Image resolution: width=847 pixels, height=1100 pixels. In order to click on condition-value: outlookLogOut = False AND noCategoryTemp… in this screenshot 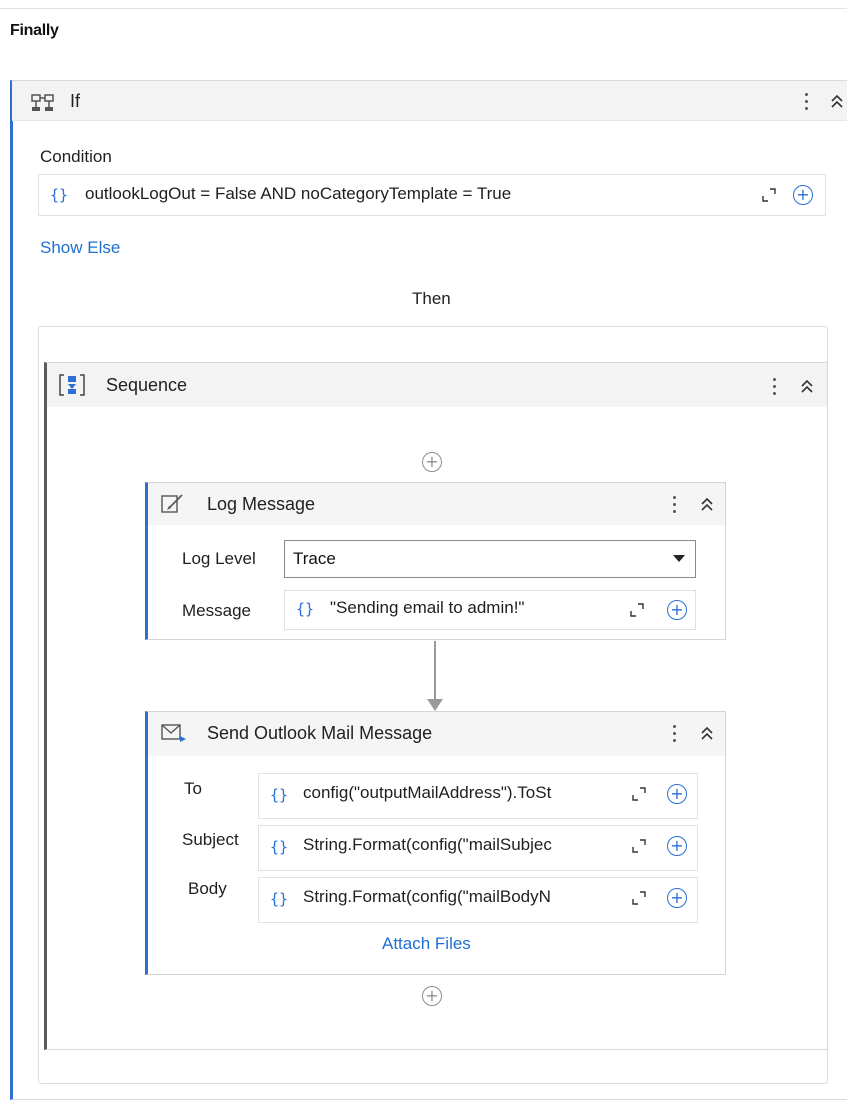, I will do `click(410, 194)`.